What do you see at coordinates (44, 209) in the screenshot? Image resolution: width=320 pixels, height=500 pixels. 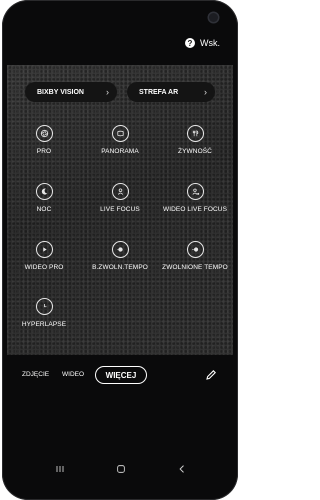 I see `mode-label: NOC` at bounding box center [44, 209].